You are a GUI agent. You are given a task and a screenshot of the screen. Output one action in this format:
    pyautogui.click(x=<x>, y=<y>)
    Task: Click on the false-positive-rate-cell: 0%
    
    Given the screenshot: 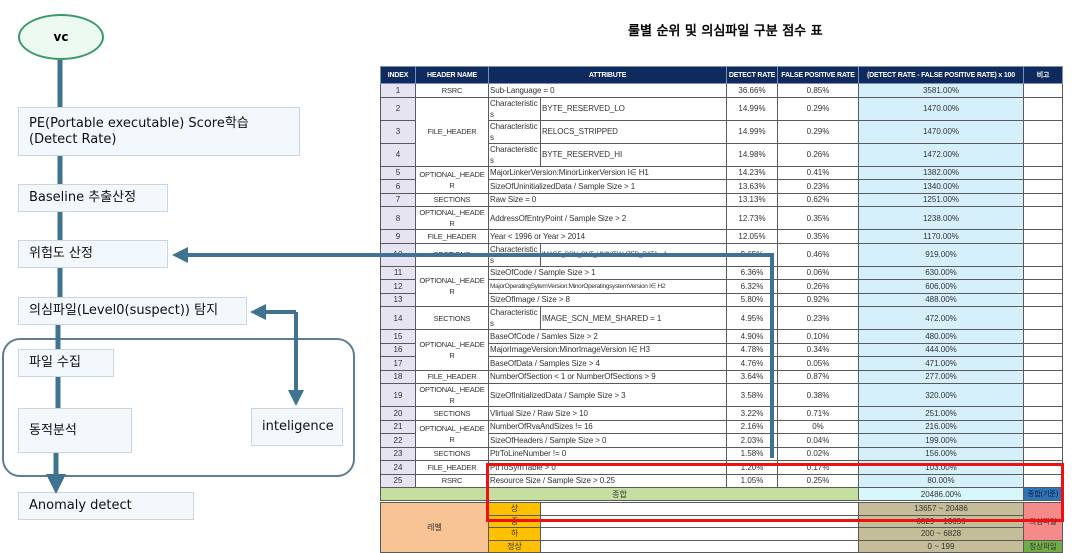 What is the action you would take?
    pyautogui.click(x=818, y=426)
    